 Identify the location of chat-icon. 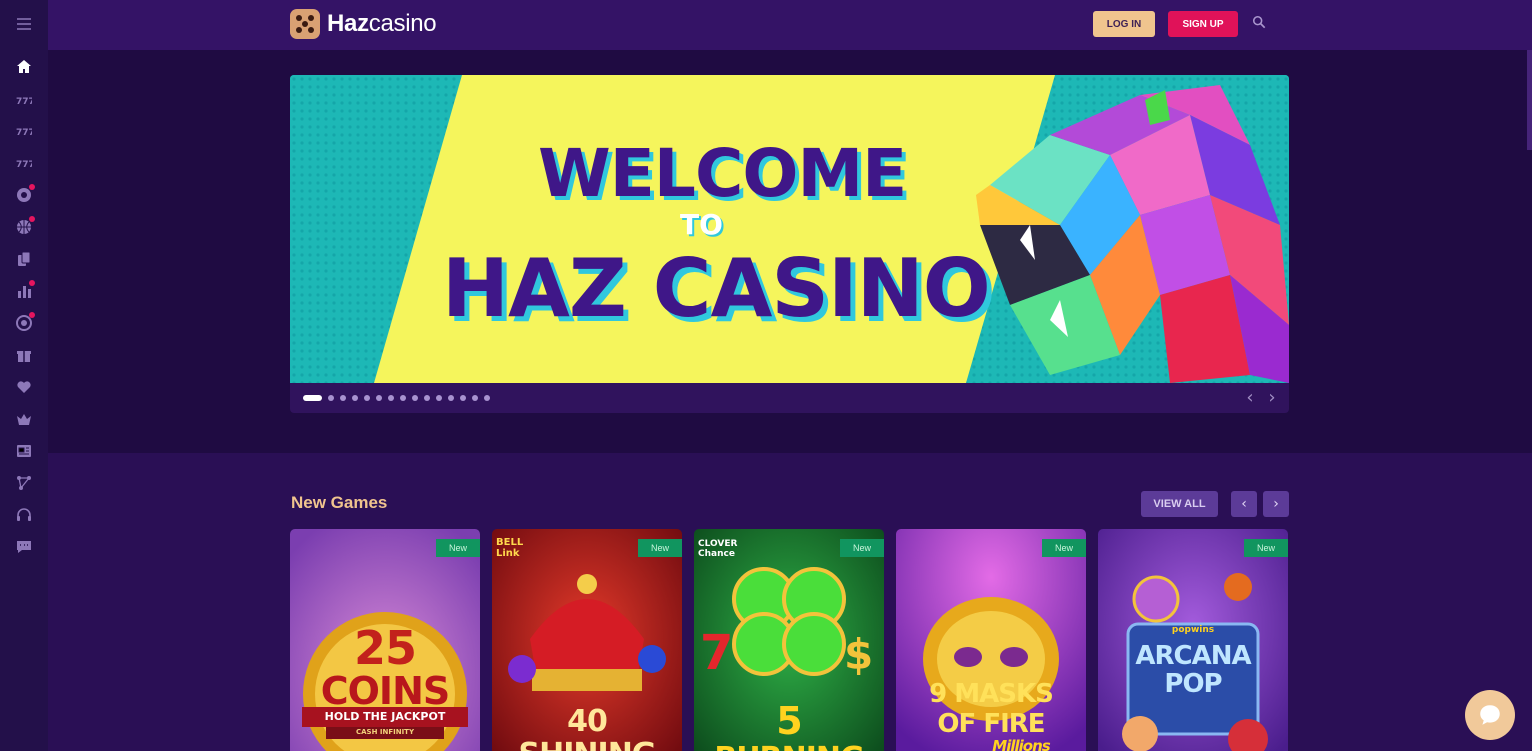
(1490, 715).